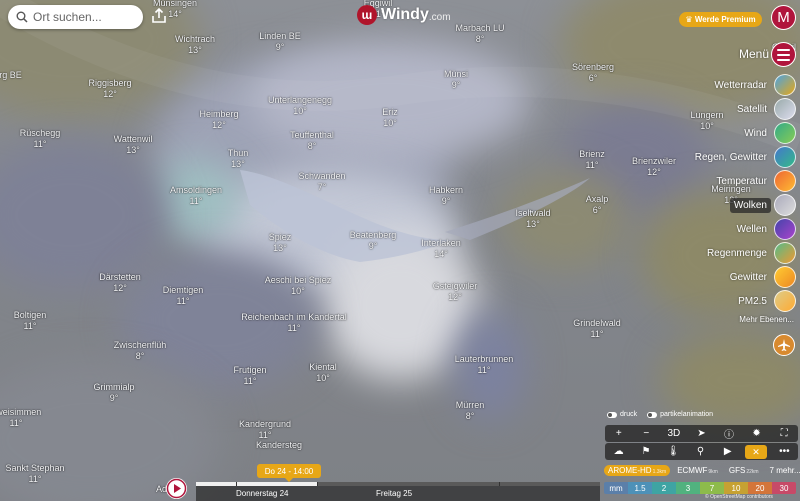 The height and width of the screenshot is (501, 800). I want to click on city-label: Habkern 9°, so click(446, 196).